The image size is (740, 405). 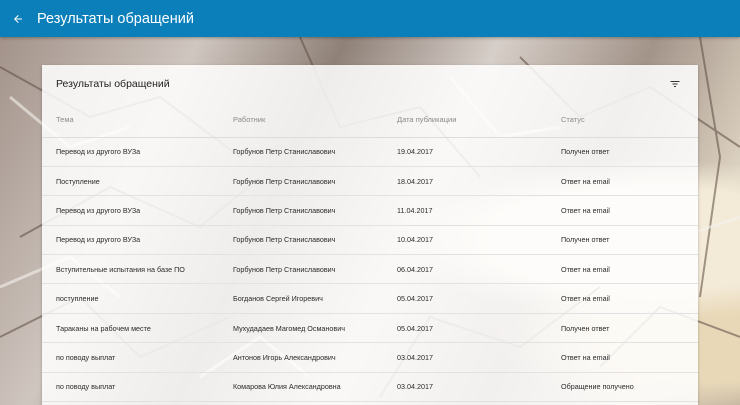 What do you see at coordinates (465, 152) in the screenshot?
I see `cell-date: 19.04.2017` at bounding box center [465, 152].